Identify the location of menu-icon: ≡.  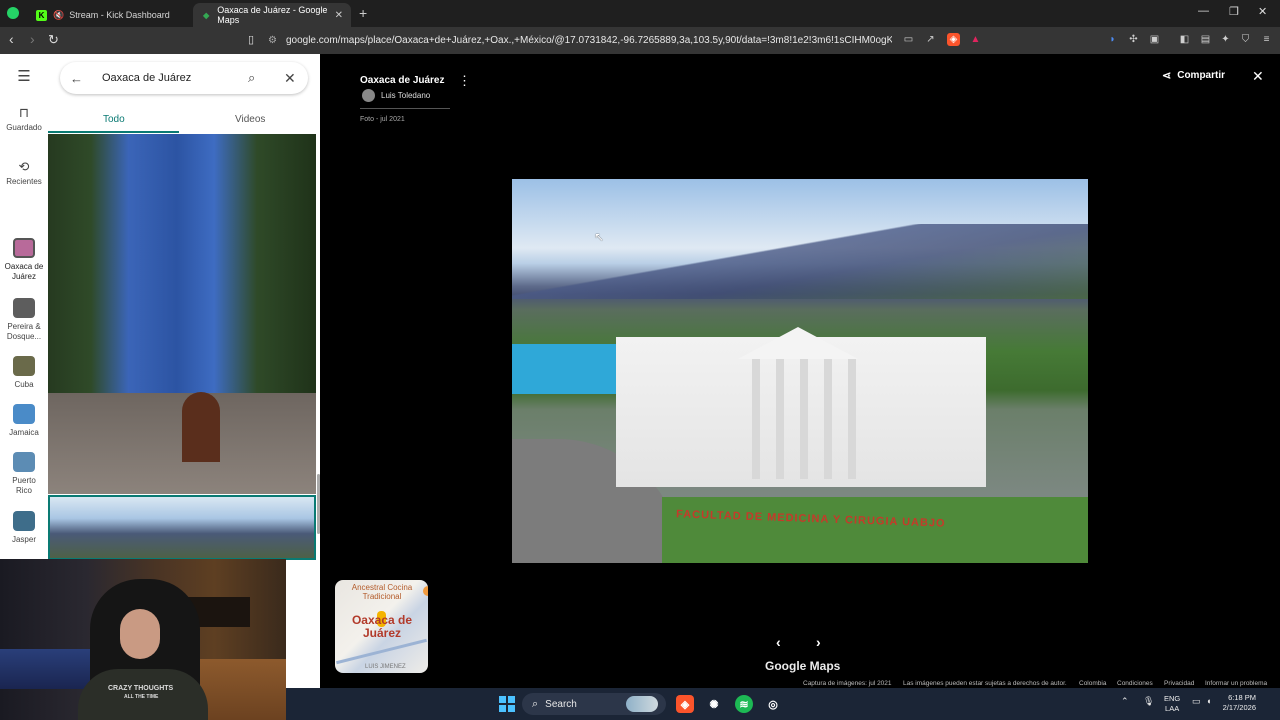
(1266, 39).